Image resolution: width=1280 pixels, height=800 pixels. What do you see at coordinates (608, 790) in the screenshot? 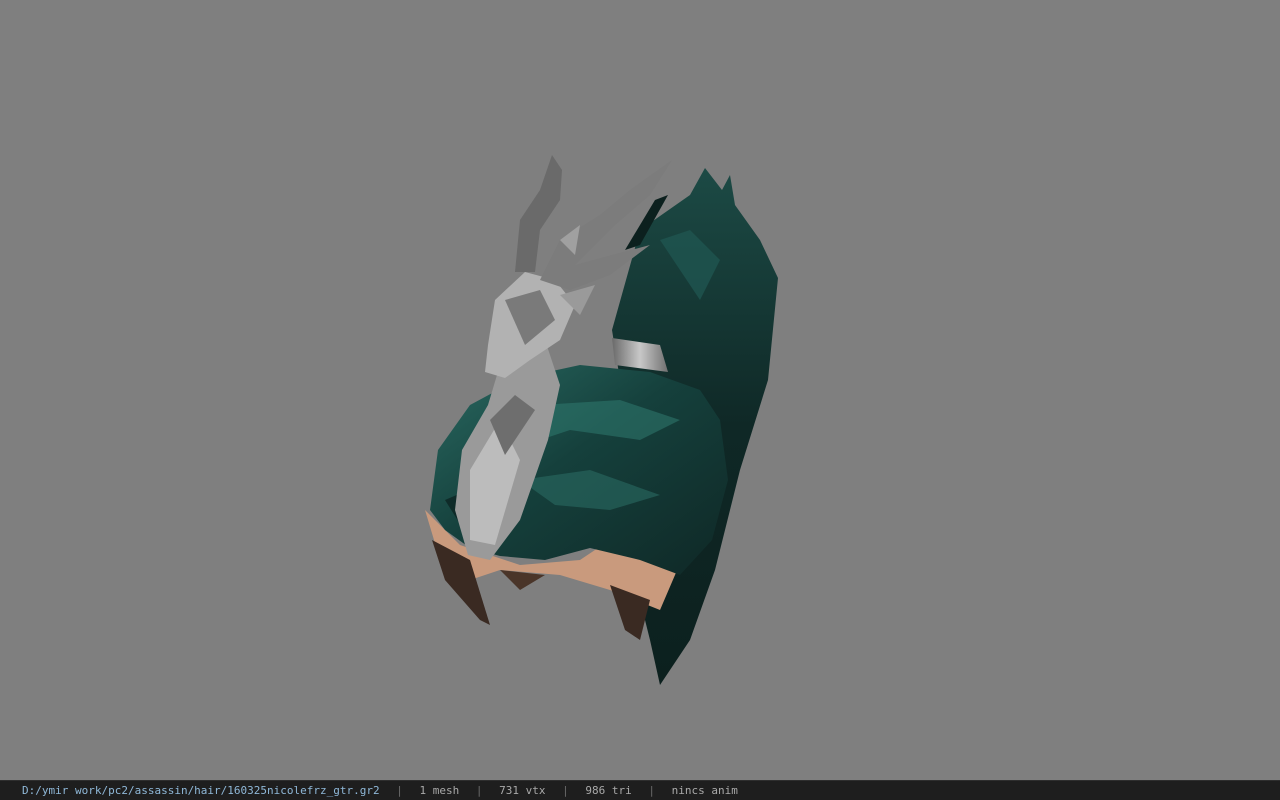
I see `triangle-count: 986 tri` at bounding box center [608, 790].